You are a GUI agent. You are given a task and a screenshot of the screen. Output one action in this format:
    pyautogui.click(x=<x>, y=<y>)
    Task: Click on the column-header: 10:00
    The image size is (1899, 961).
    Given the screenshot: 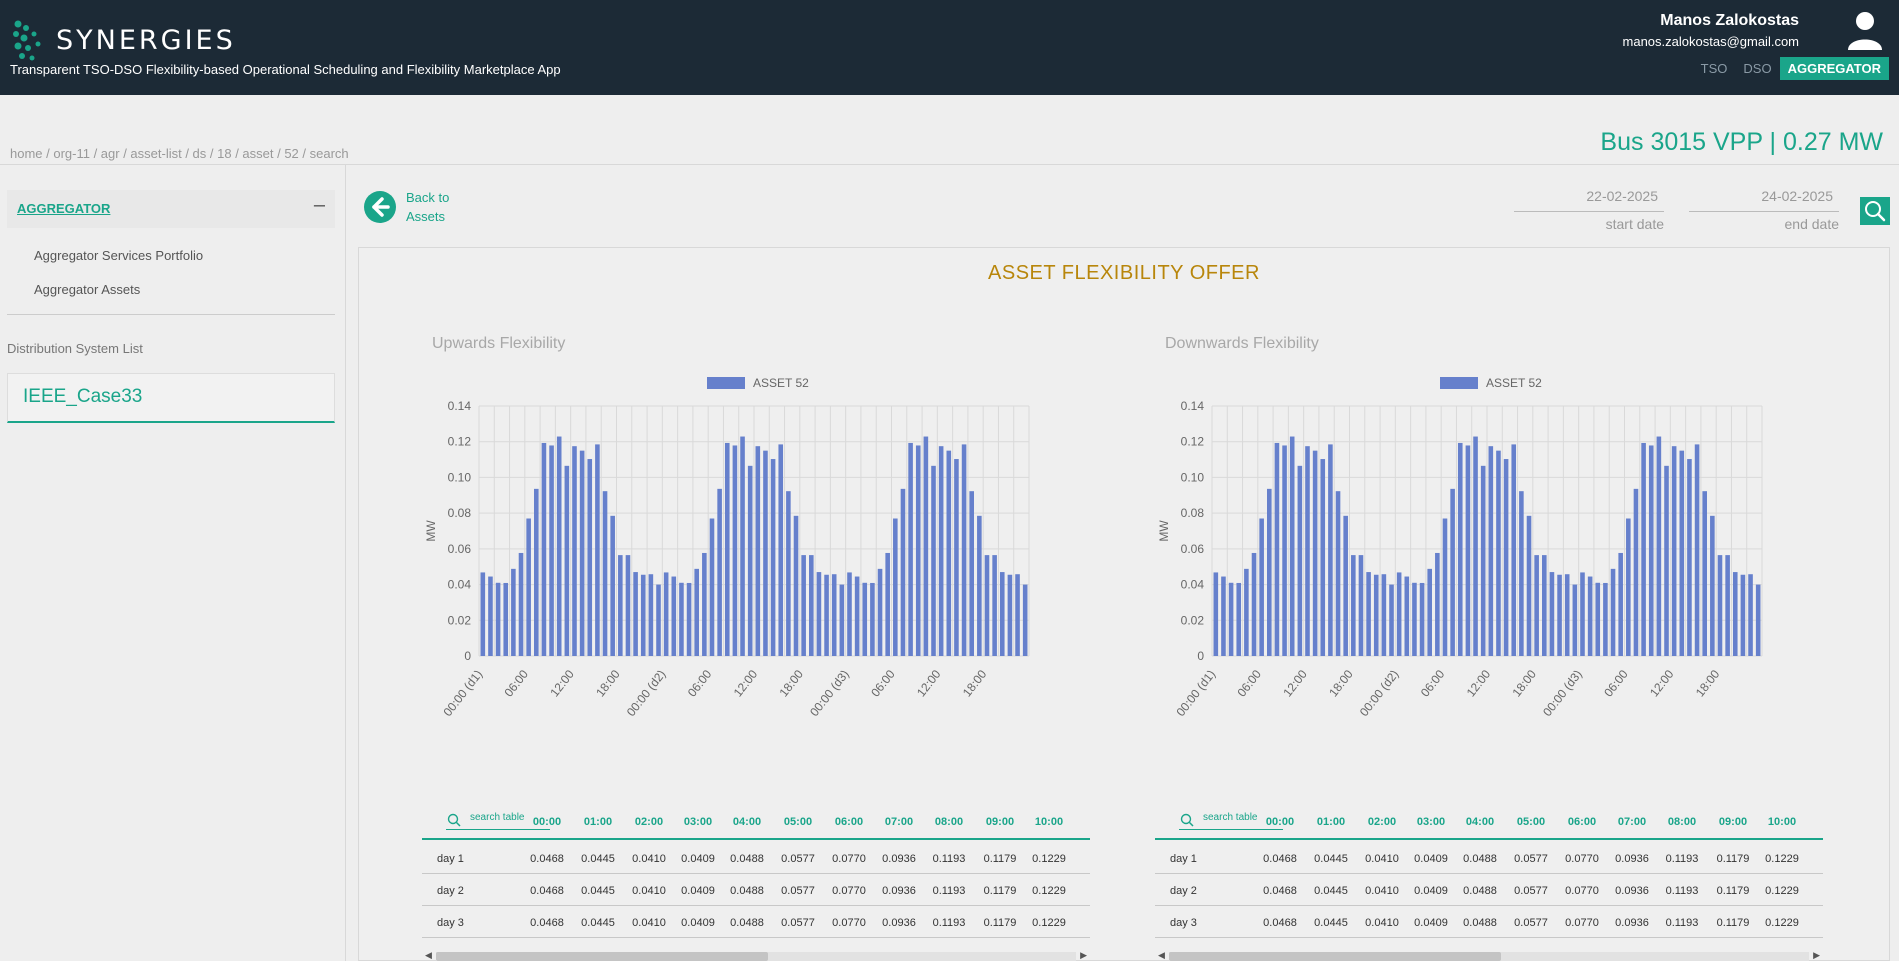 What is the action you would take?
    pyautogui.click(x=1049, y=822)
    